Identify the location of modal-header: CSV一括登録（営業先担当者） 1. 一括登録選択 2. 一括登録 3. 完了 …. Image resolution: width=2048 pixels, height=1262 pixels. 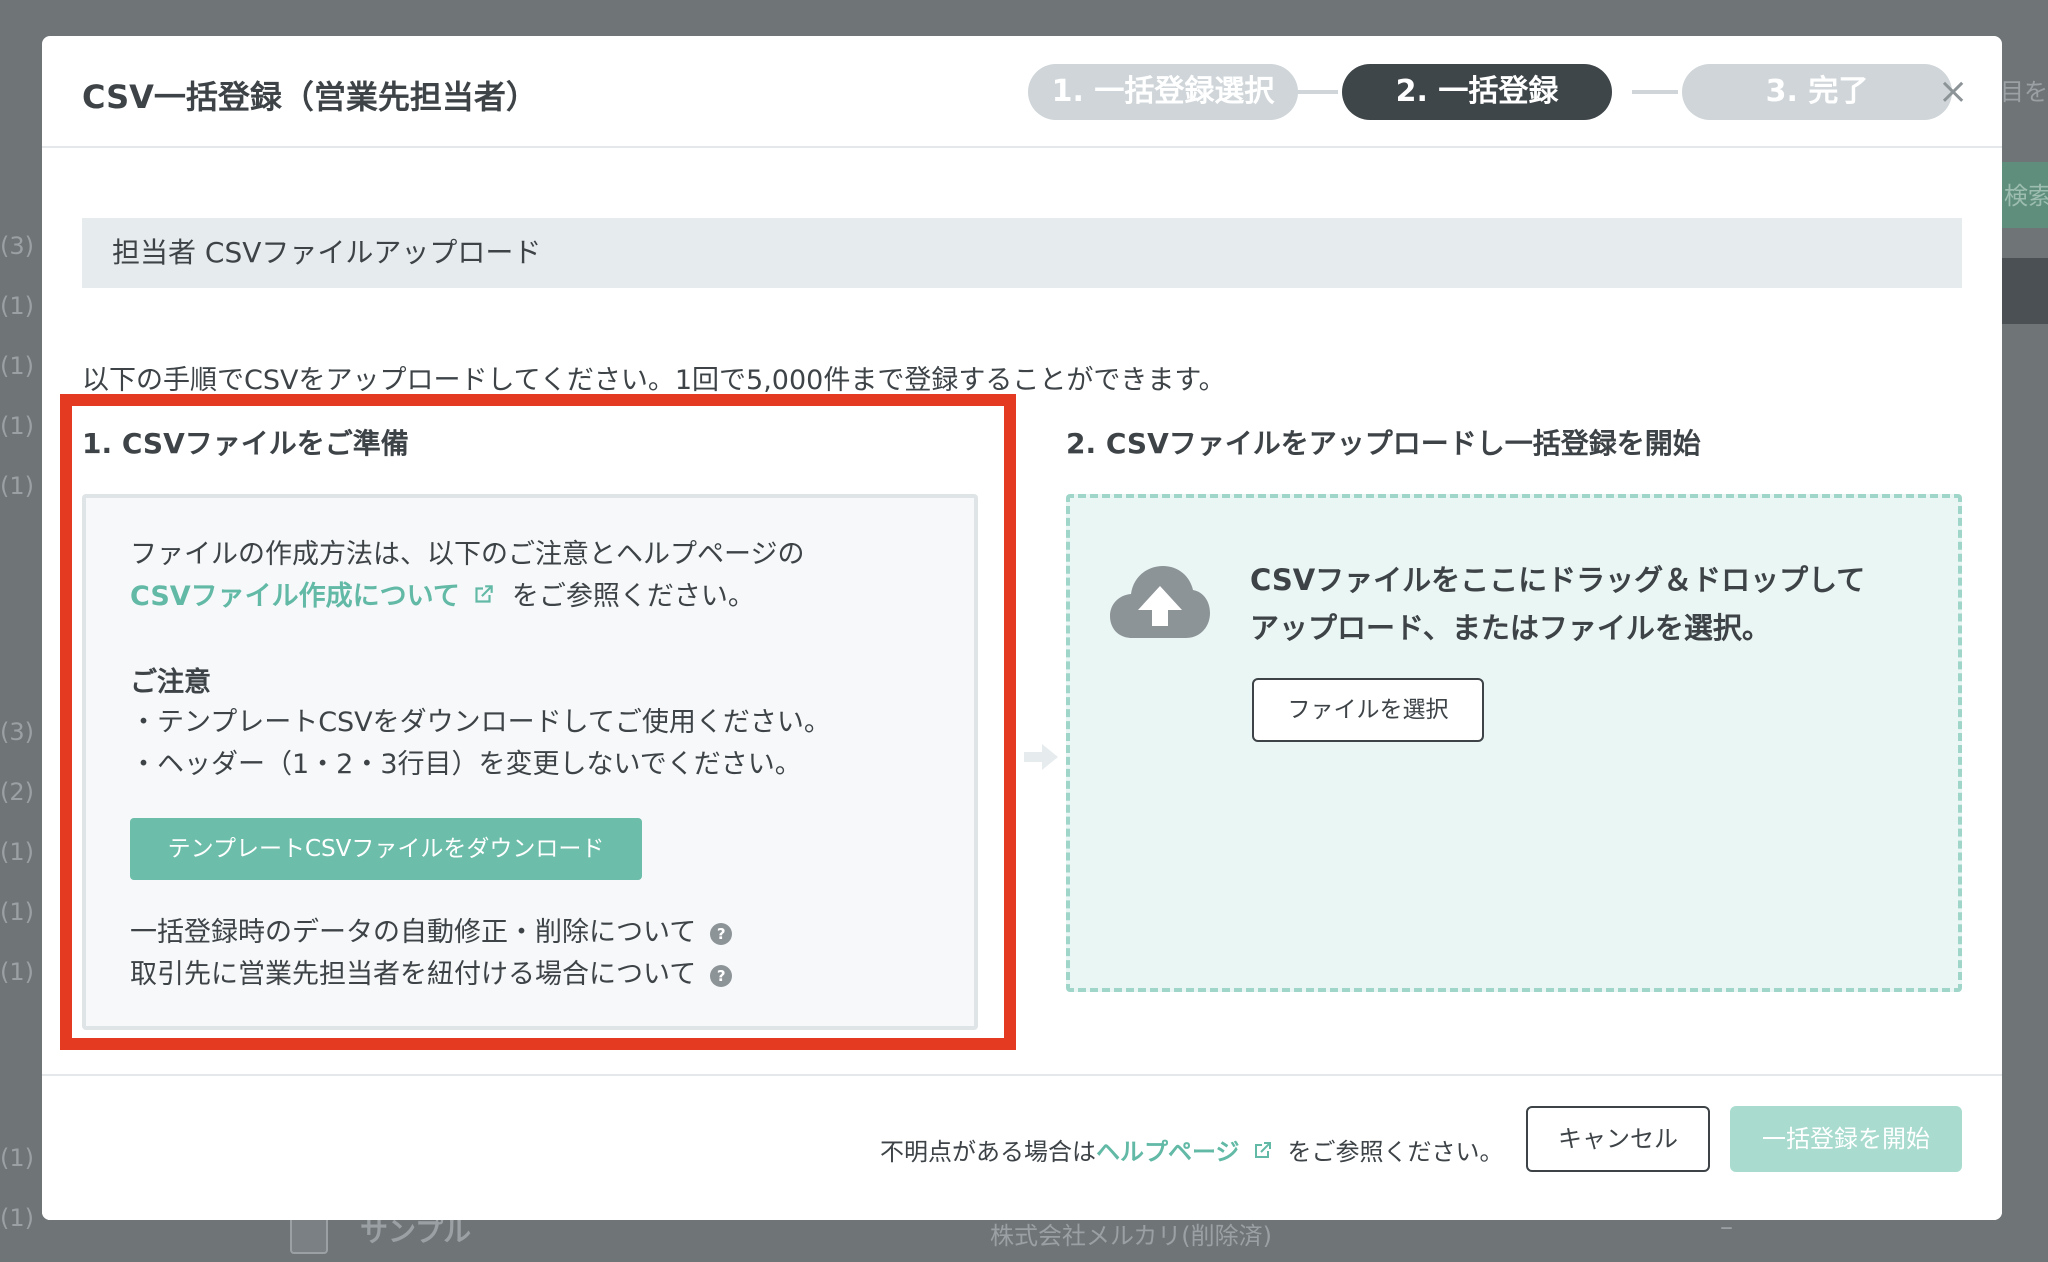
(1022, 92).